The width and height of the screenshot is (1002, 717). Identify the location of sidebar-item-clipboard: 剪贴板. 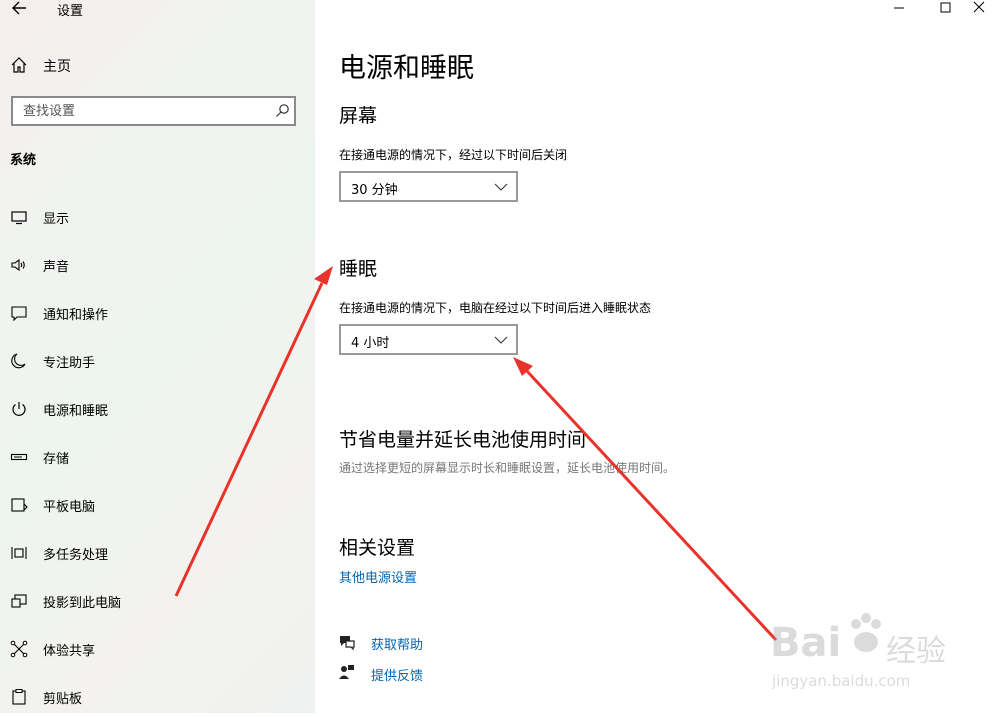
(157, 697).